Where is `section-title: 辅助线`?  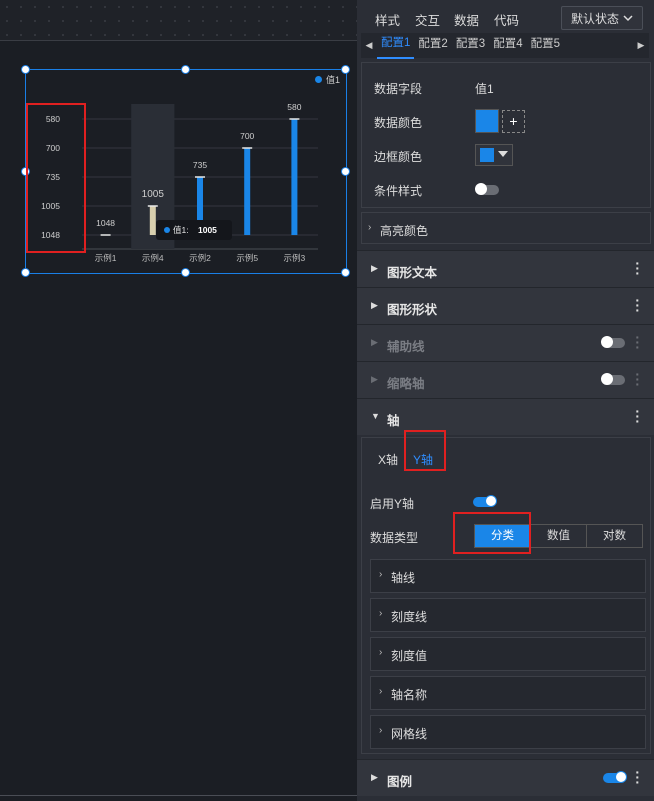
section-title: 辅助线 is located at coordinates (406, 347).